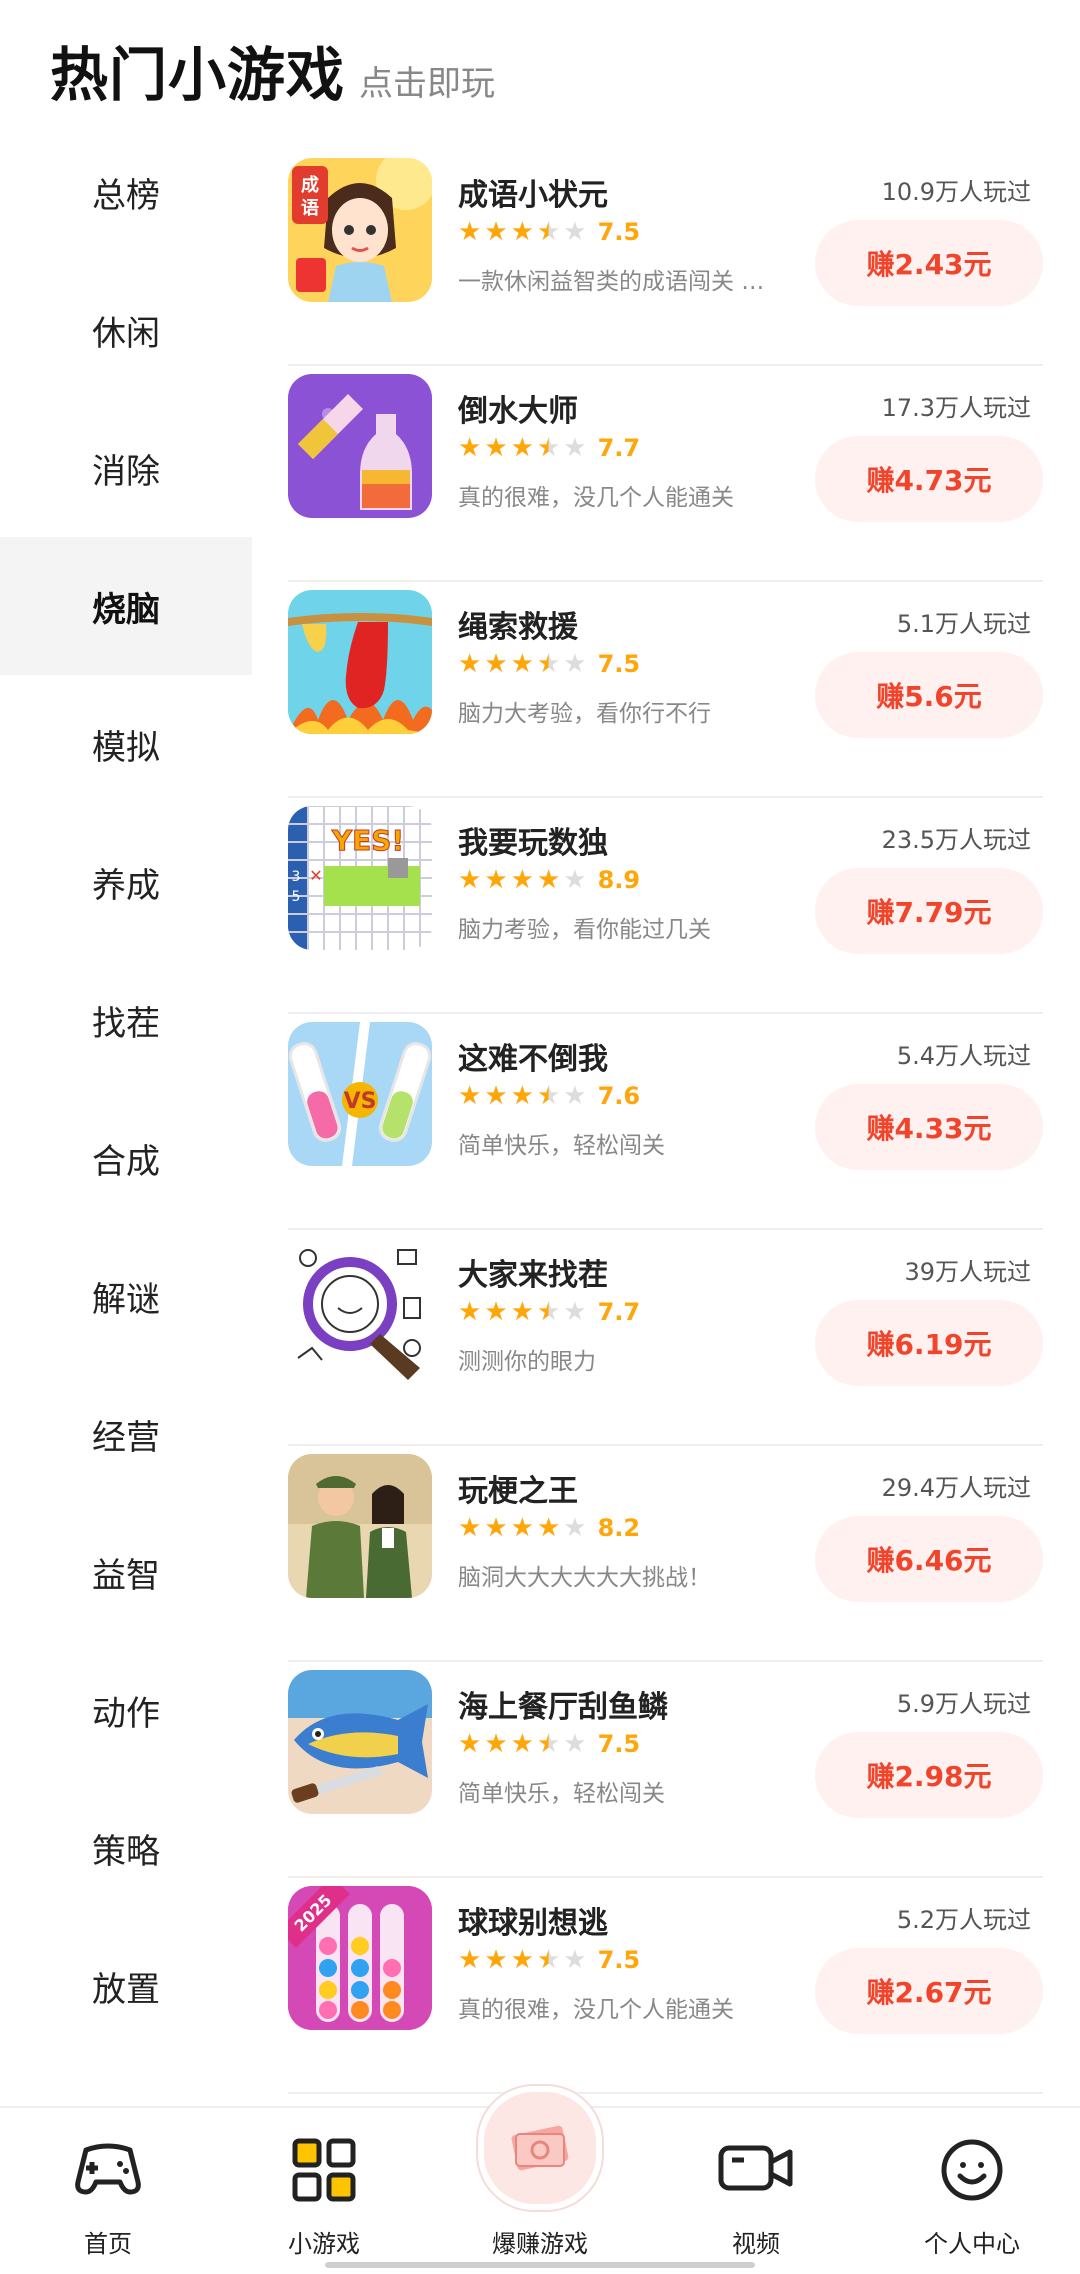  I want to click on game-list-item: 大家来找茬 ★ ★ ★ ★ ★ 7.7 测测你的眼力 39万人玩过 赚6.19元, so click(665, 1338).